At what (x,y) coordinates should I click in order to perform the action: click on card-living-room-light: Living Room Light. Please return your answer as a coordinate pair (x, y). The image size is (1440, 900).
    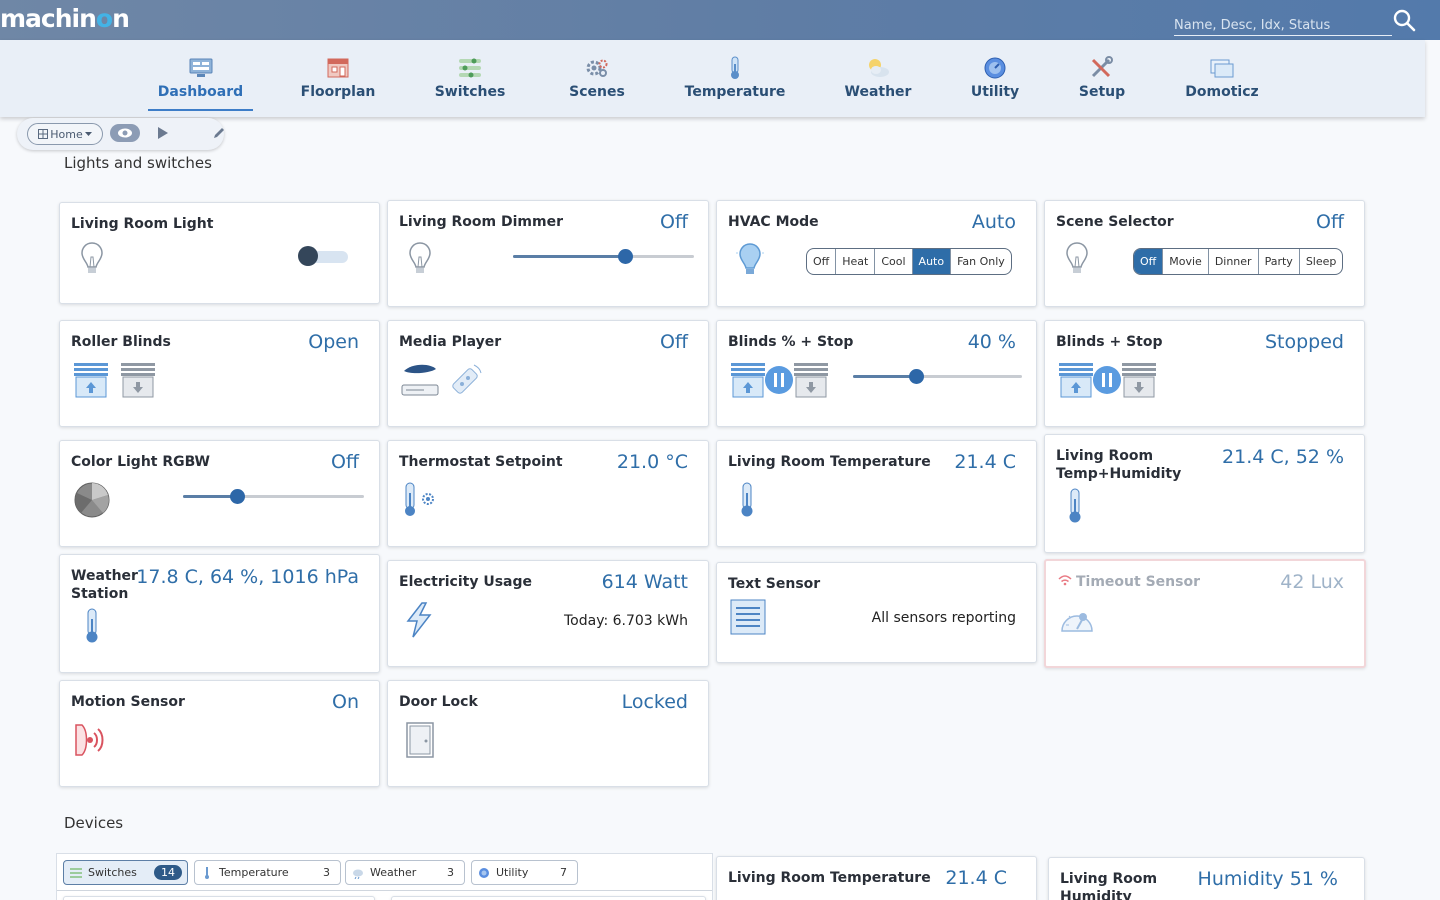
    Looking at the image, I should click on (219, 253).